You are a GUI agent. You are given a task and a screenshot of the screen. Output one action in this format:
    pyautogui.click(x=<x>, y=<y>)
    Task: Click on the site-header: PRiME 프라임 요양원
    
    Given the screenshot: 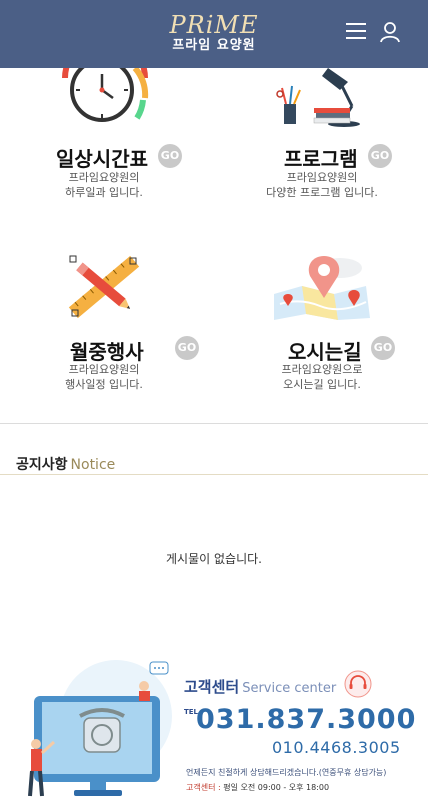 What is the action you would take?
    pyautogui.click(x=214, y=34)
    